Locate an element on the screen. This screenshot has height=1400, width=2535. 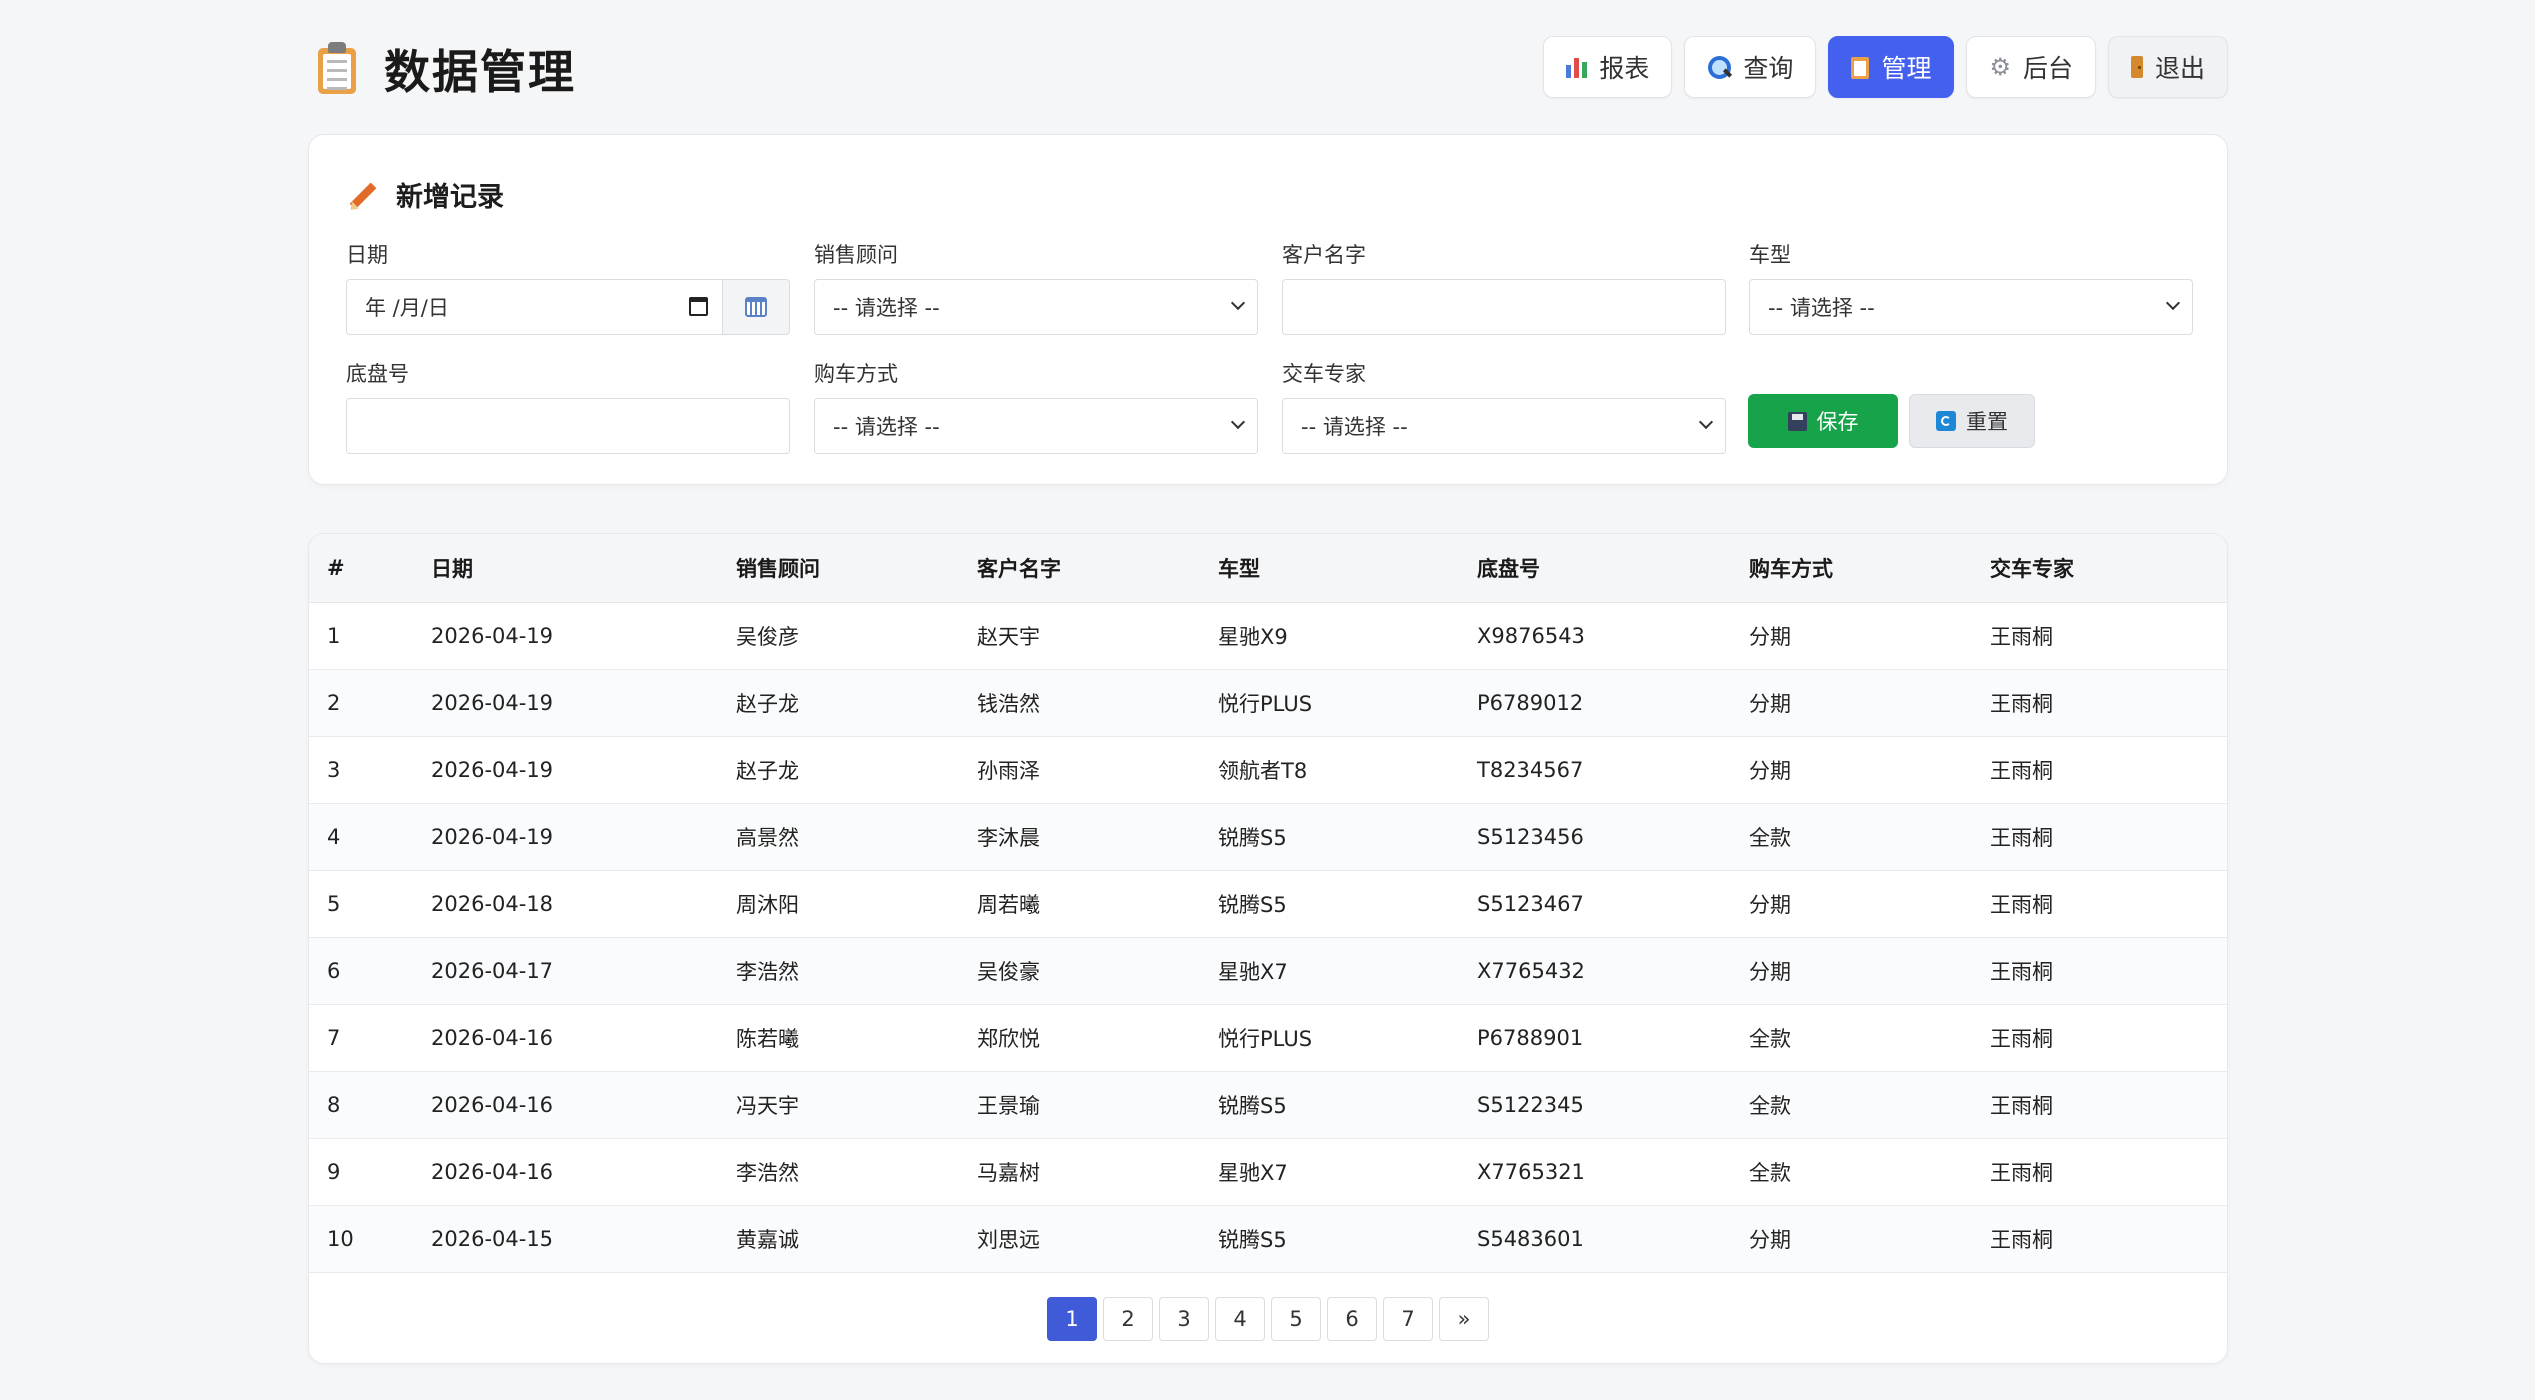
table-cell: 2026-04-15 is located at coordinates (492, 1238).